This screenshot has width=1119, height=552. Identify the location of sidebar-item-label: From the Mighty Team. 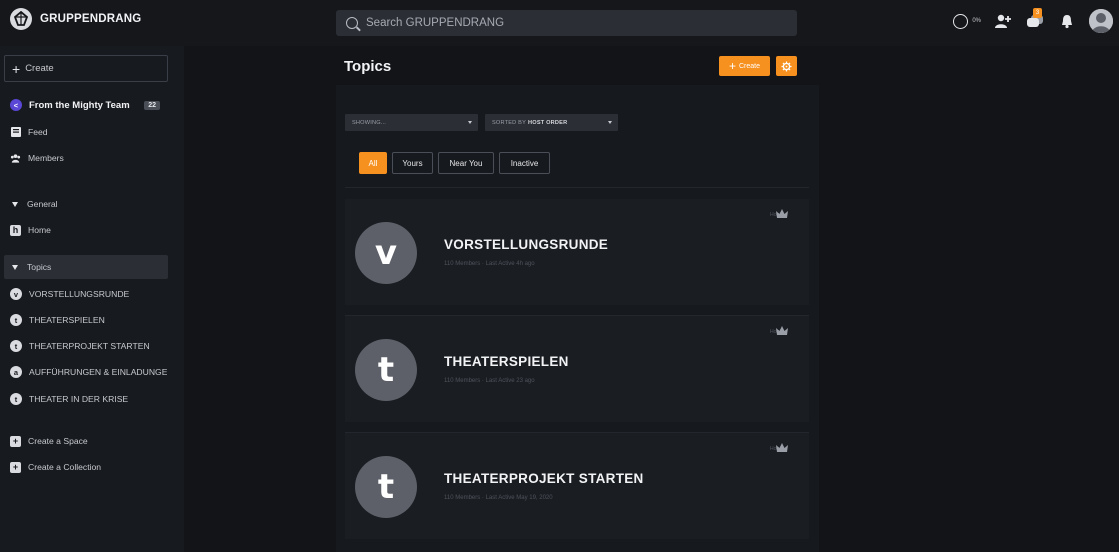
(79, 105).